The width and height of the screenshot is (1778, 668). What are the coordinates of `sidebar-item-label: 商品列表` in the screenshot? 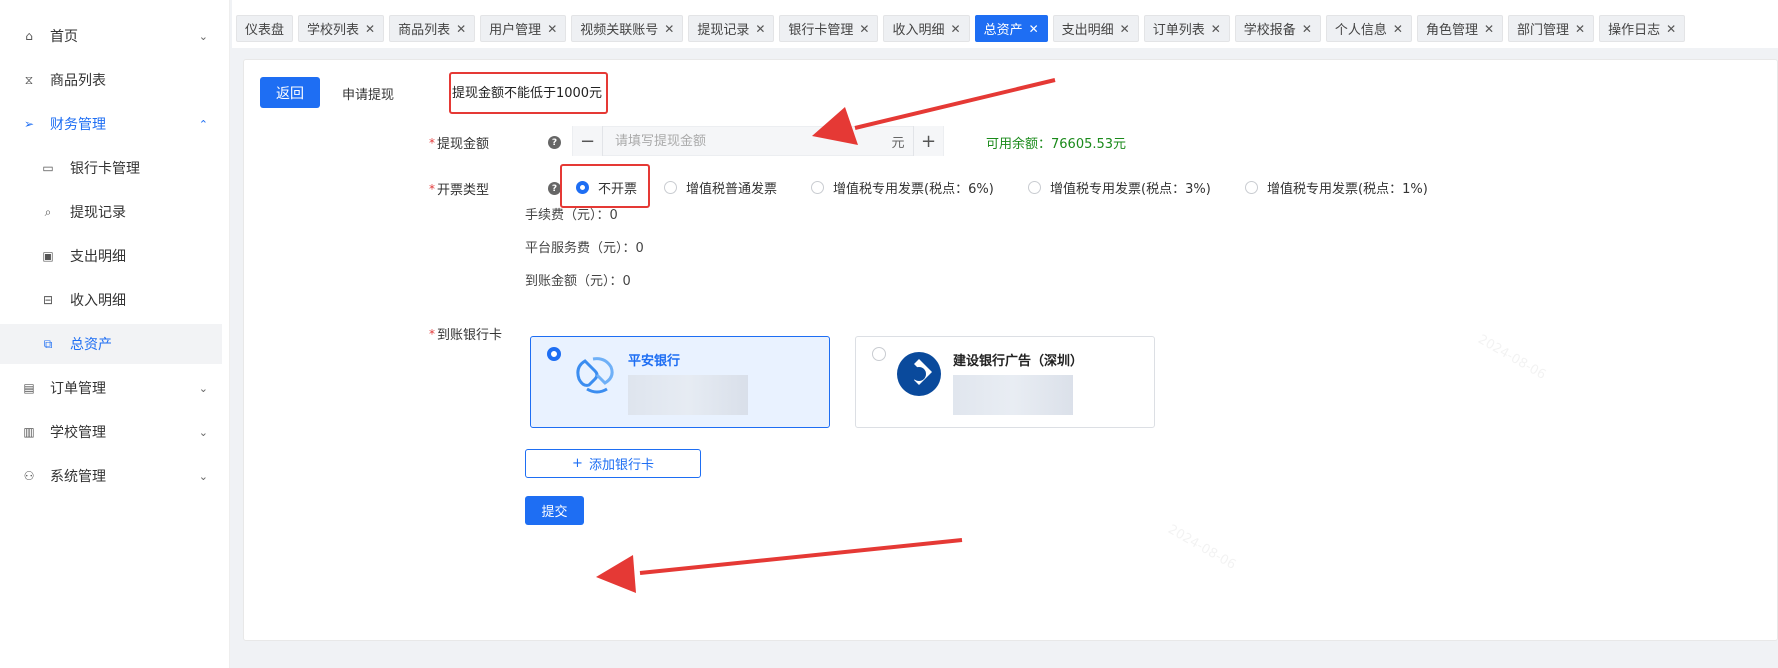 It's located at (78, 81).